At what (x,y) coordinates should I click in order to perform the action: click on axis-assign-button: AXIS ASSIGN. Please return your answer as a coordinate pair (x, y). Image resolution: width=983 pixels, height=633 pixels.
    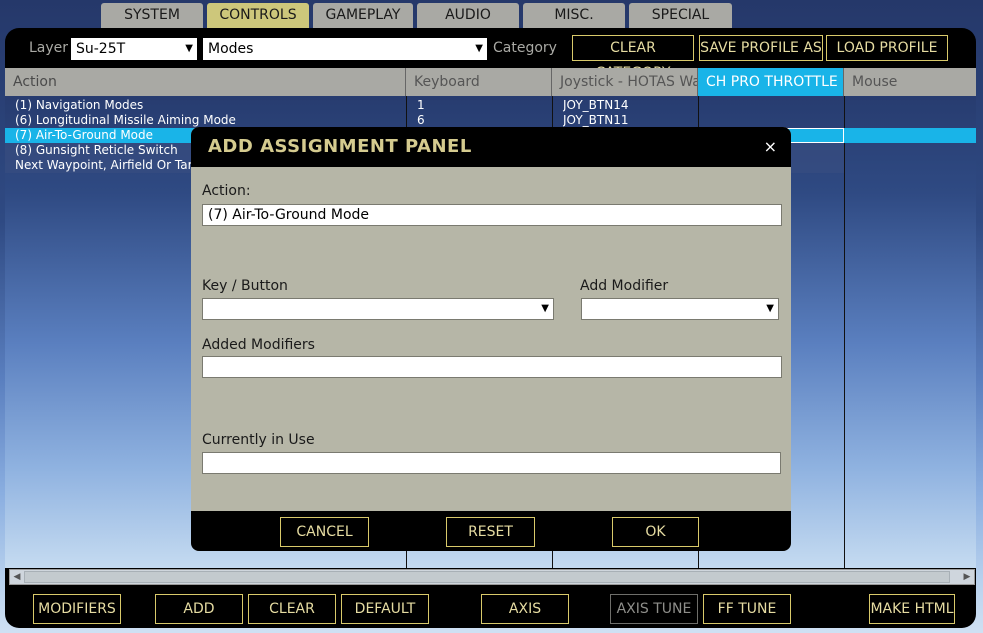
    Looking at the image, I should click on (525, 609).